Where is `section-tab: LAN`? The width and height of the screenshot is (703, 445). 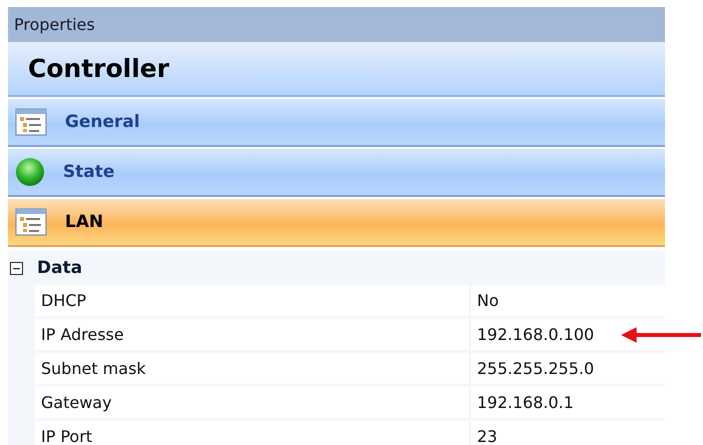
section-tab: LAN is located at coordinates (336, 223).